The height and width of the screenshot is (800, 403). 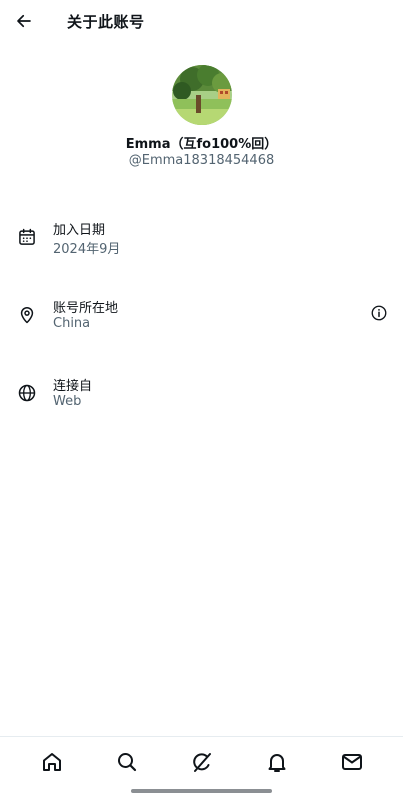 I want to click on nav-home, so click(x=52, y=762).